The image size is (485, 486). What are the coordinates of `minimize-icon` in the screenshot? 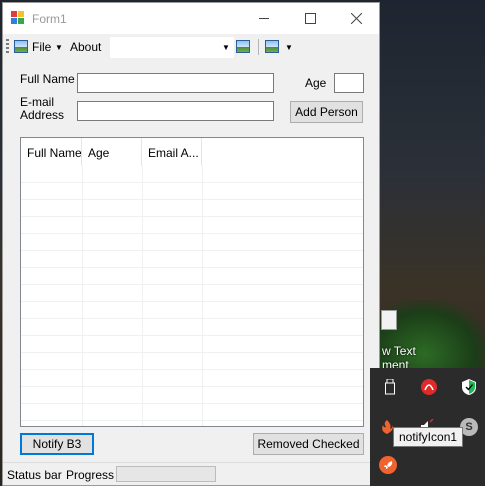 It's located at (263, 18).